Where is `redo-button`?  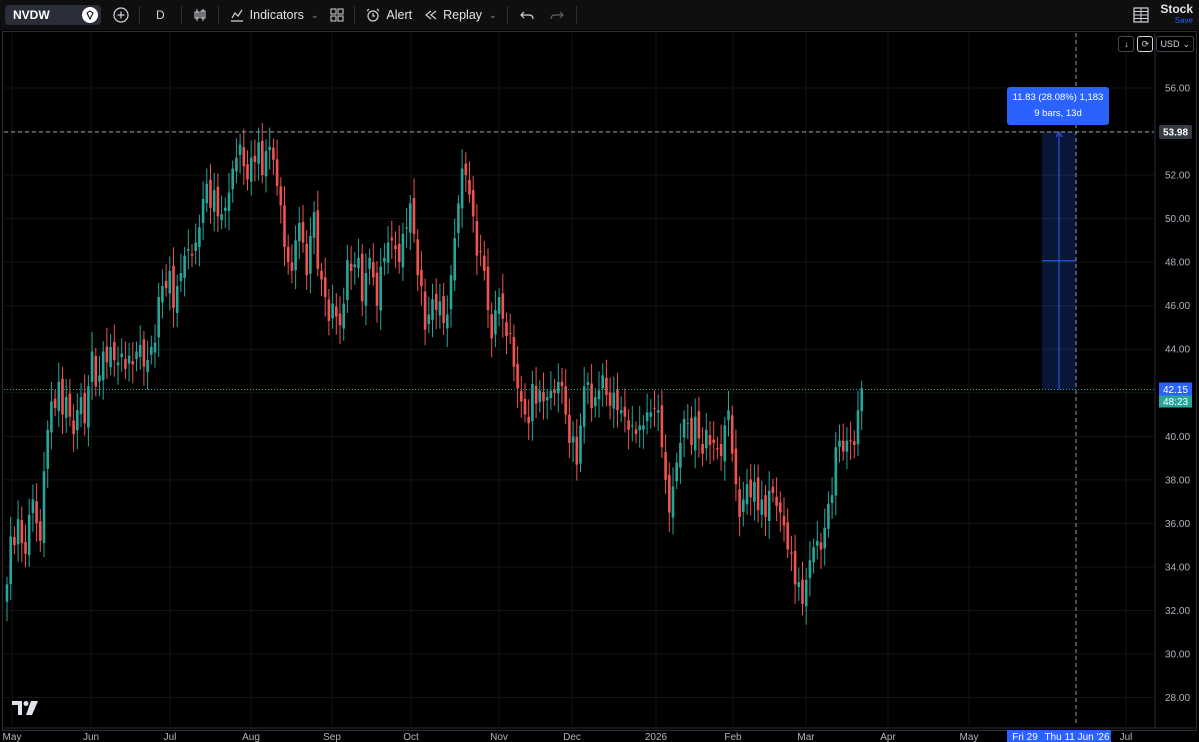 redo-button is located at coordinates (557, 15).